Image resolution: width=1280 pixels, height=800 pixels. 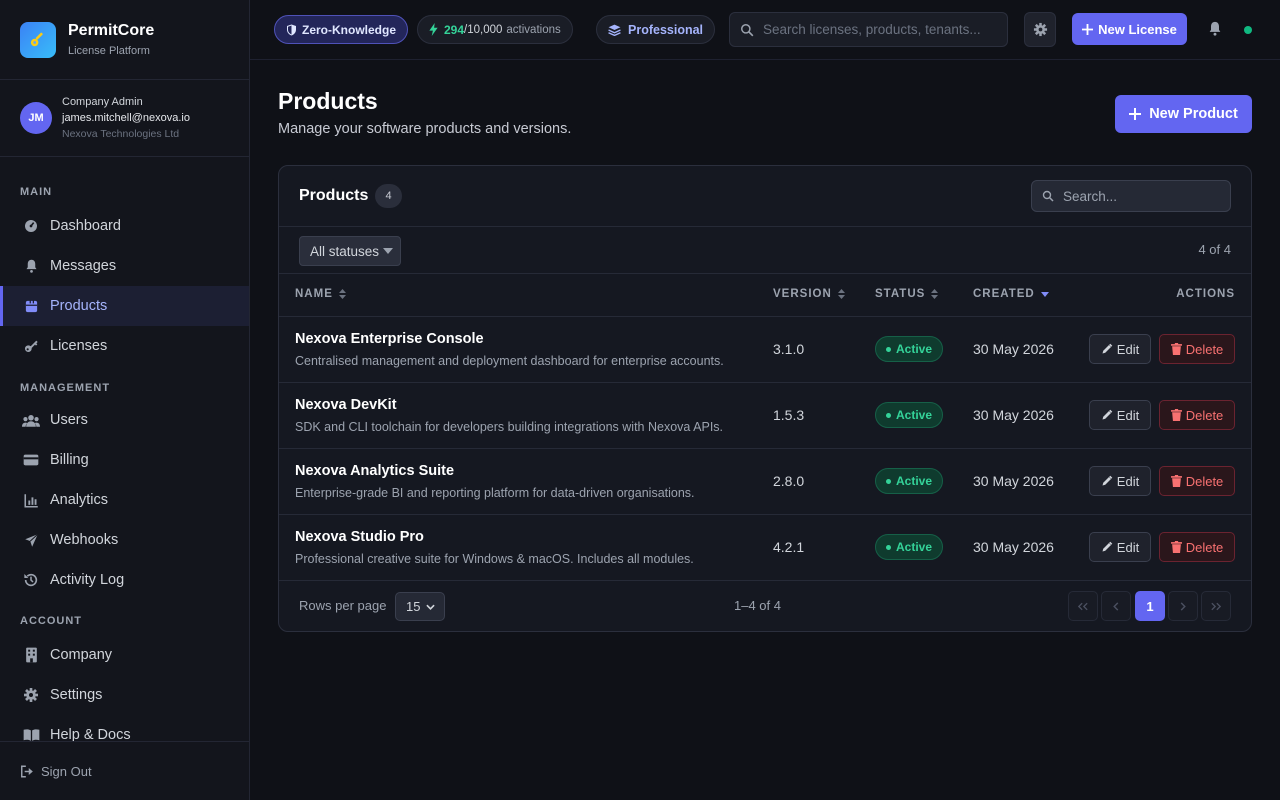 I want to click on page-title: Products, so click(x=328, y=101).